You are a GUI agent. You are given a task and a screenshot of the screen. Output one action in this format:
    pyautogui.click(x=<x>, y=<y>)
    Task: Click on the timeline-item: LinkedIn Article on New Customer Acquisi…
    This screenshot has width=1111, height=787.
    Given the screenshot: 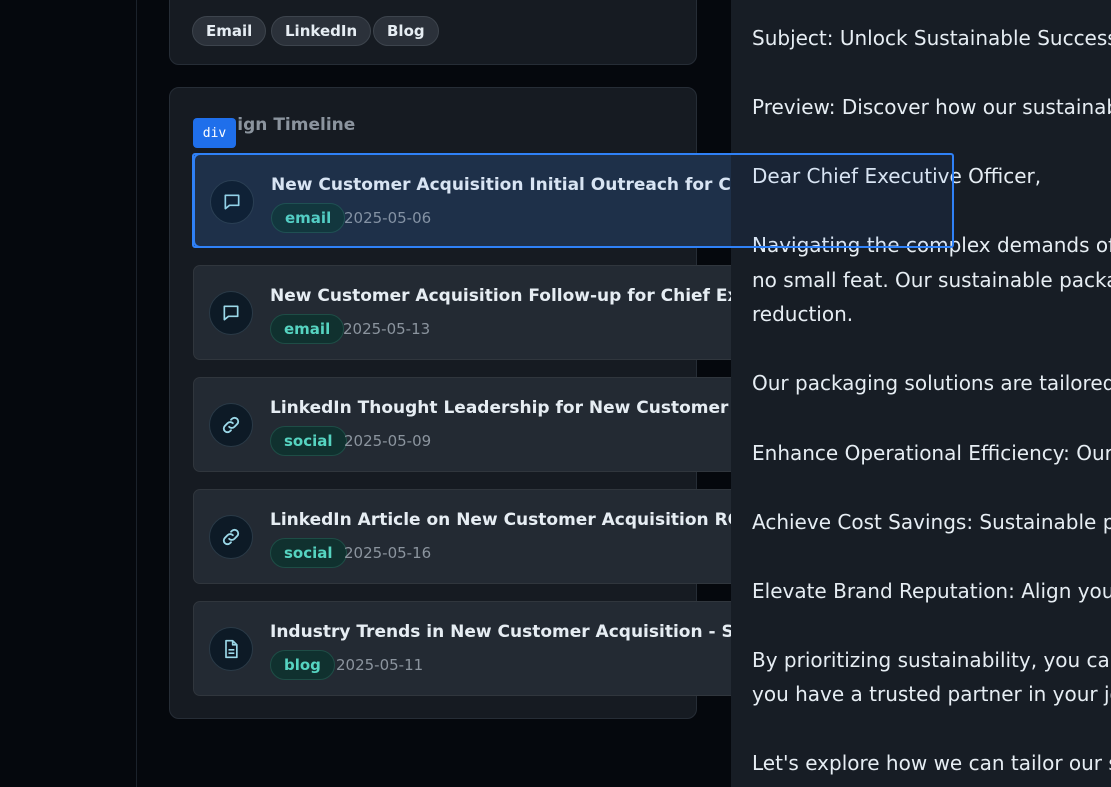 What is the action you would take?
    pyautogui.click(x=473, y=536)
    